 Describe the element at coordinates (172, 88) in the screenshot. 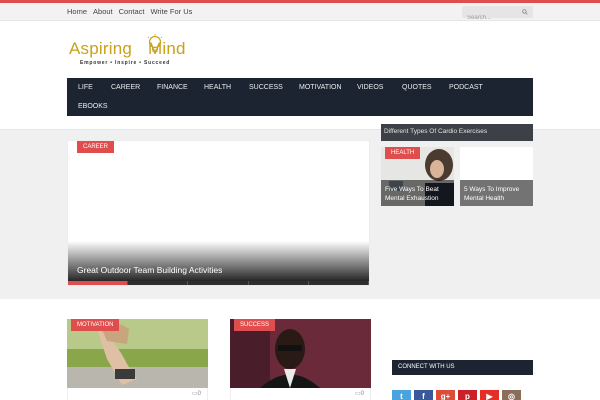

I see `nav-finance: FINANCE` at that location.